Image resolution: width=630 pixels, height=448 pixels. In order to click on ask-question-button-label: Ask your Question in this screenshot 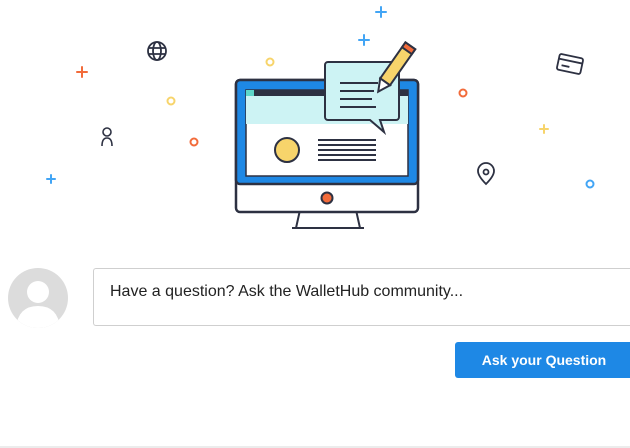, I will do `click(544, 360)`.